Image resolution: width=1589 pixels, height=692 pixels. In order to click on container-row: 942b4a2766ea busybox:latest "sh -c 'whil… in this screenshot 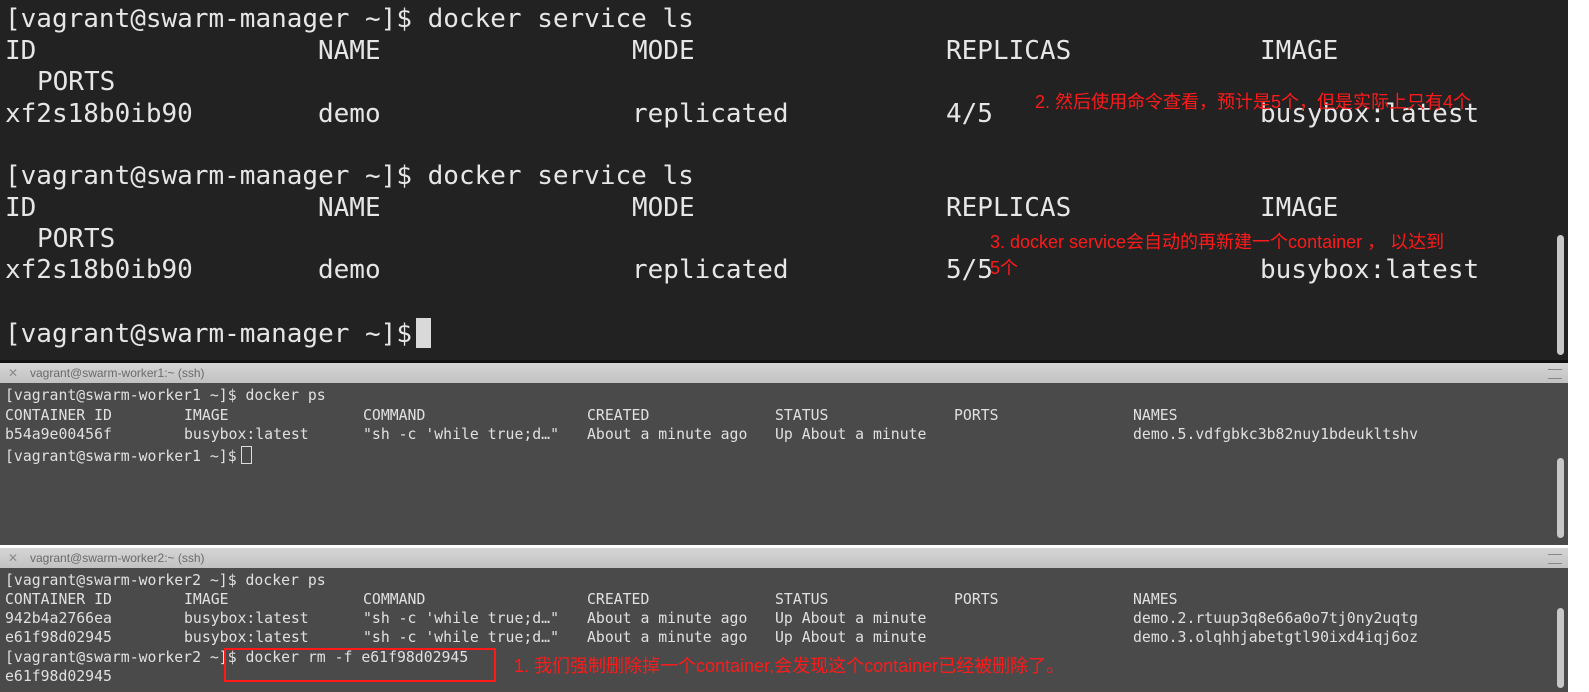, I will do `click(780, 619)`.